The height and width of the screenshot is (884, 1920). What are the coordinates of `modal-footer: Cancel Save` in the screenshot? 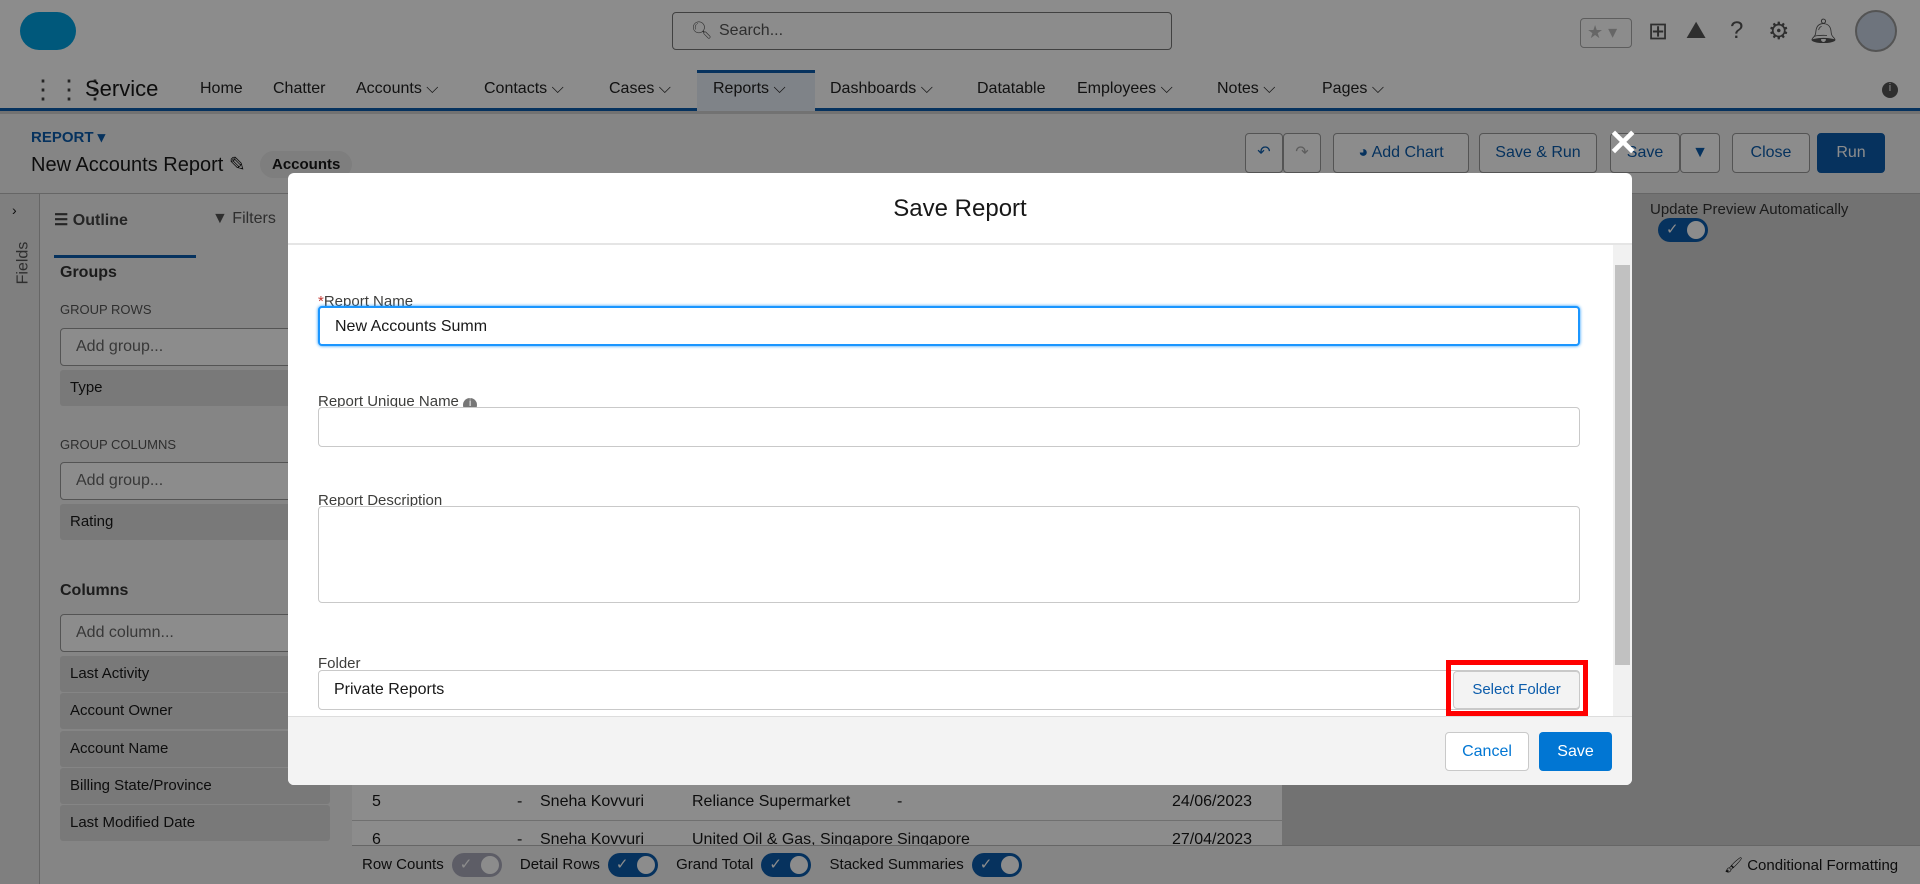 It's located at (960, 750).